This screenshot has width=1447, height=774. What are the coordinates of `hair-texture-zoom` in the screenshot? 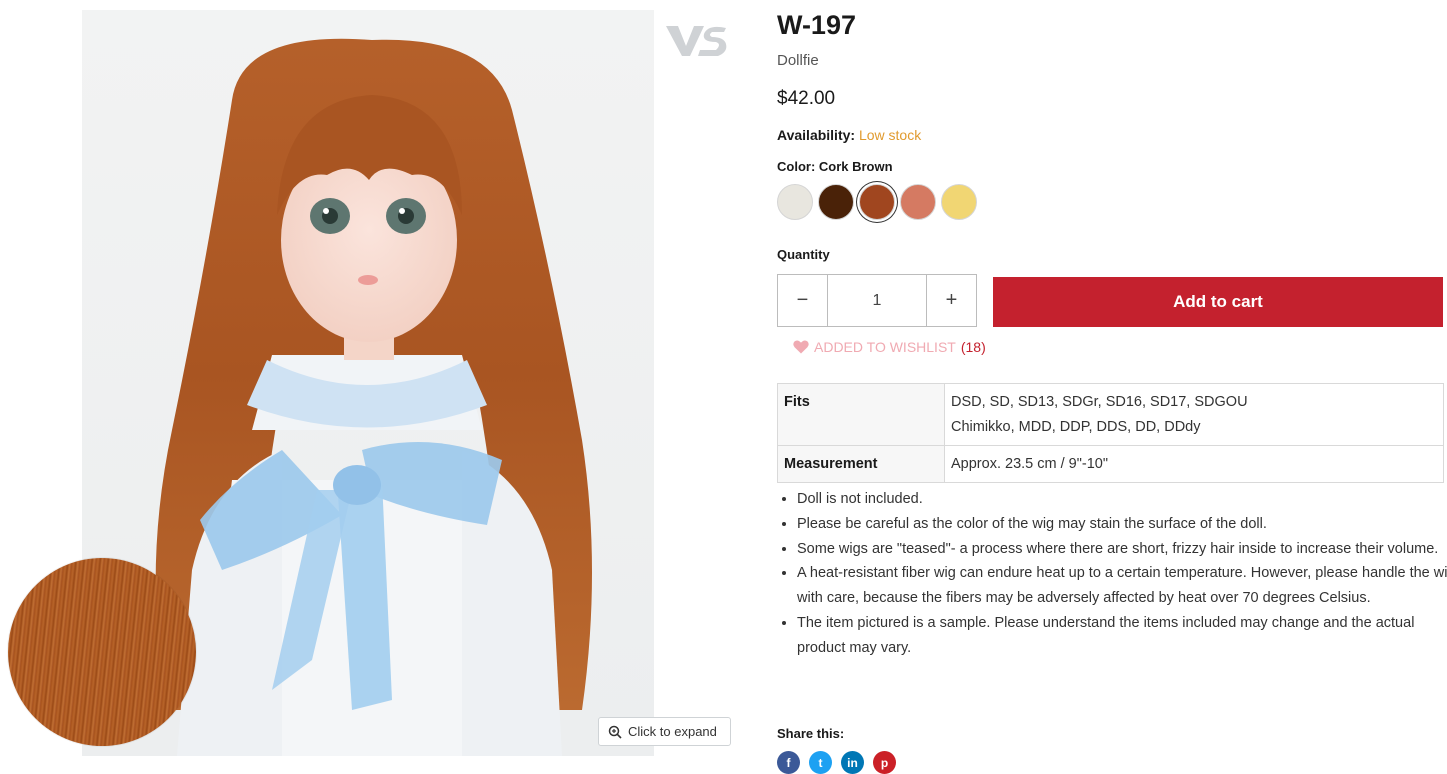 It's located at (102, 652).